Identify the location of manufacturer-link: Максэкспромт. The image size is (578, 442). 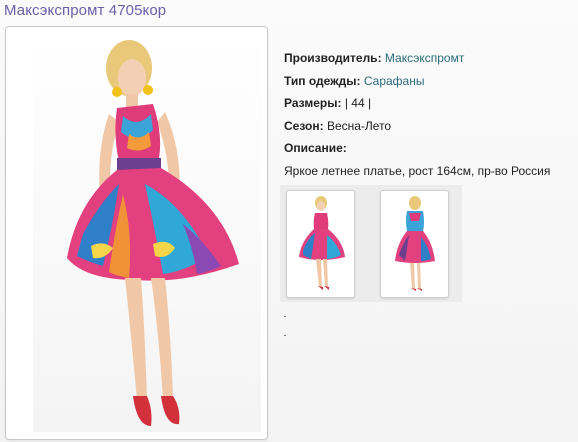
(424, 58).